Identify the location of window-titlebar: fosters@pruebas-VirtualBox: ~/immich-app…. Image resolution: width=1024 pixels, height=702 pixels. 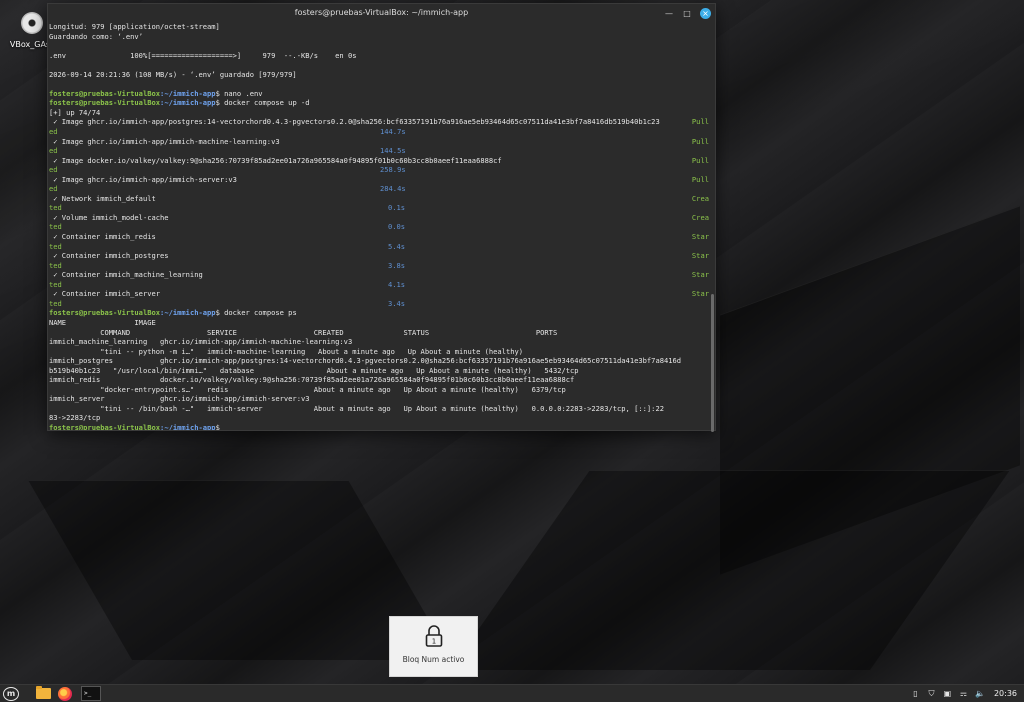
(381, 13).